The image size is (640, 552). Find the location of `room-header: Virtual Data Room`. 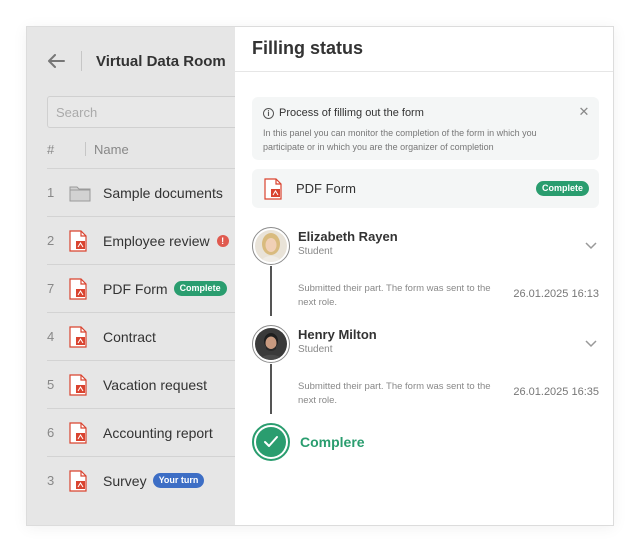

room-header: Virtual Data Room is located at coordinates (135, 61).